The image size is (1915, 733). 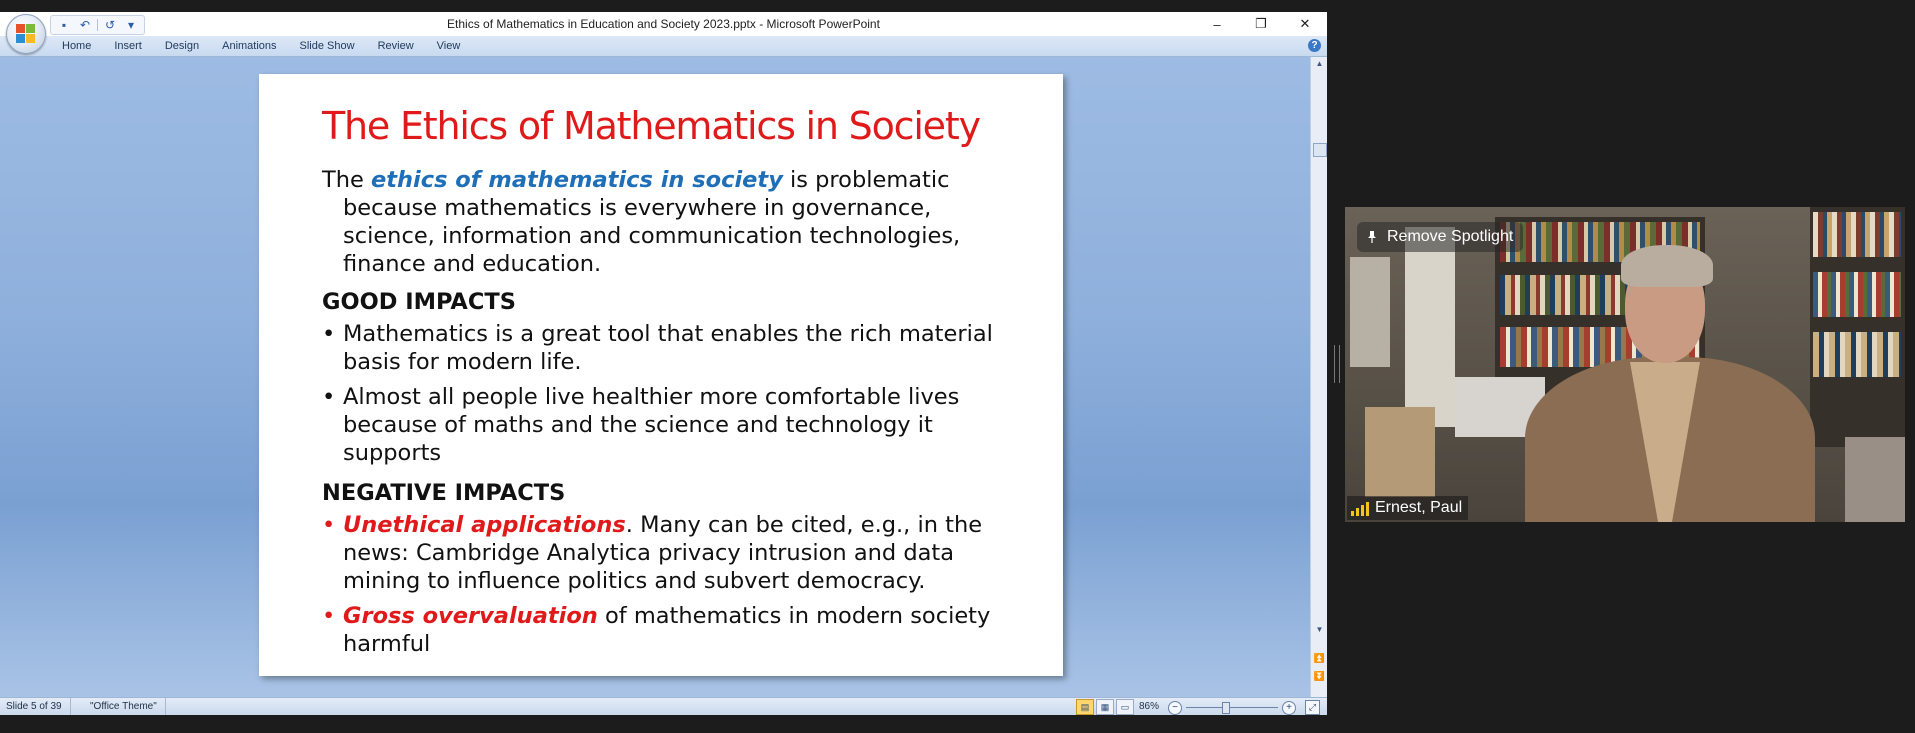 I want to click on office-button, so click(x=26, y=34).